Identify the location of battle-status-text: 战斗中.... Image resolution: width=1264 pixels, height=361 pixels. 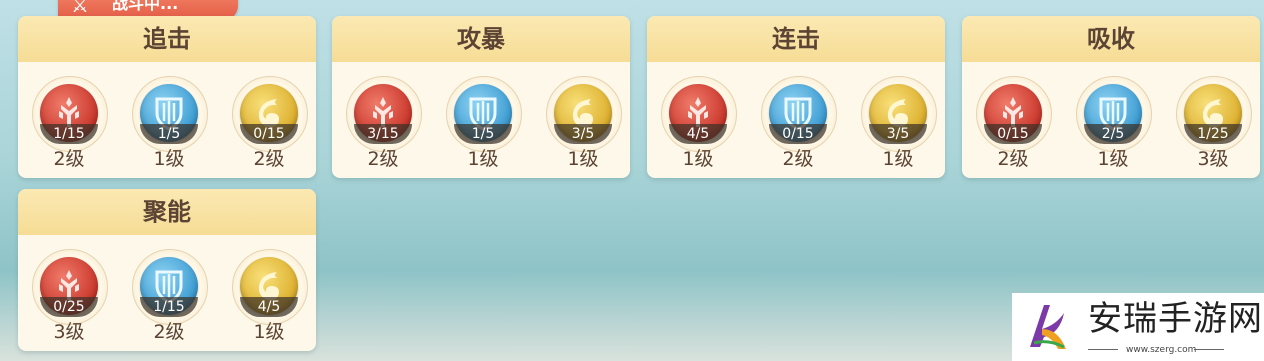
(145, 6).